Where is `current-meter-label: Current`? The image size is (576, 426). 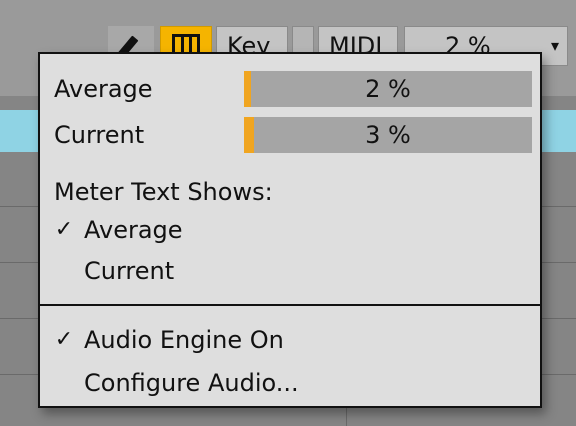
current-meter-label: Current is located at coordinates (99, 135).